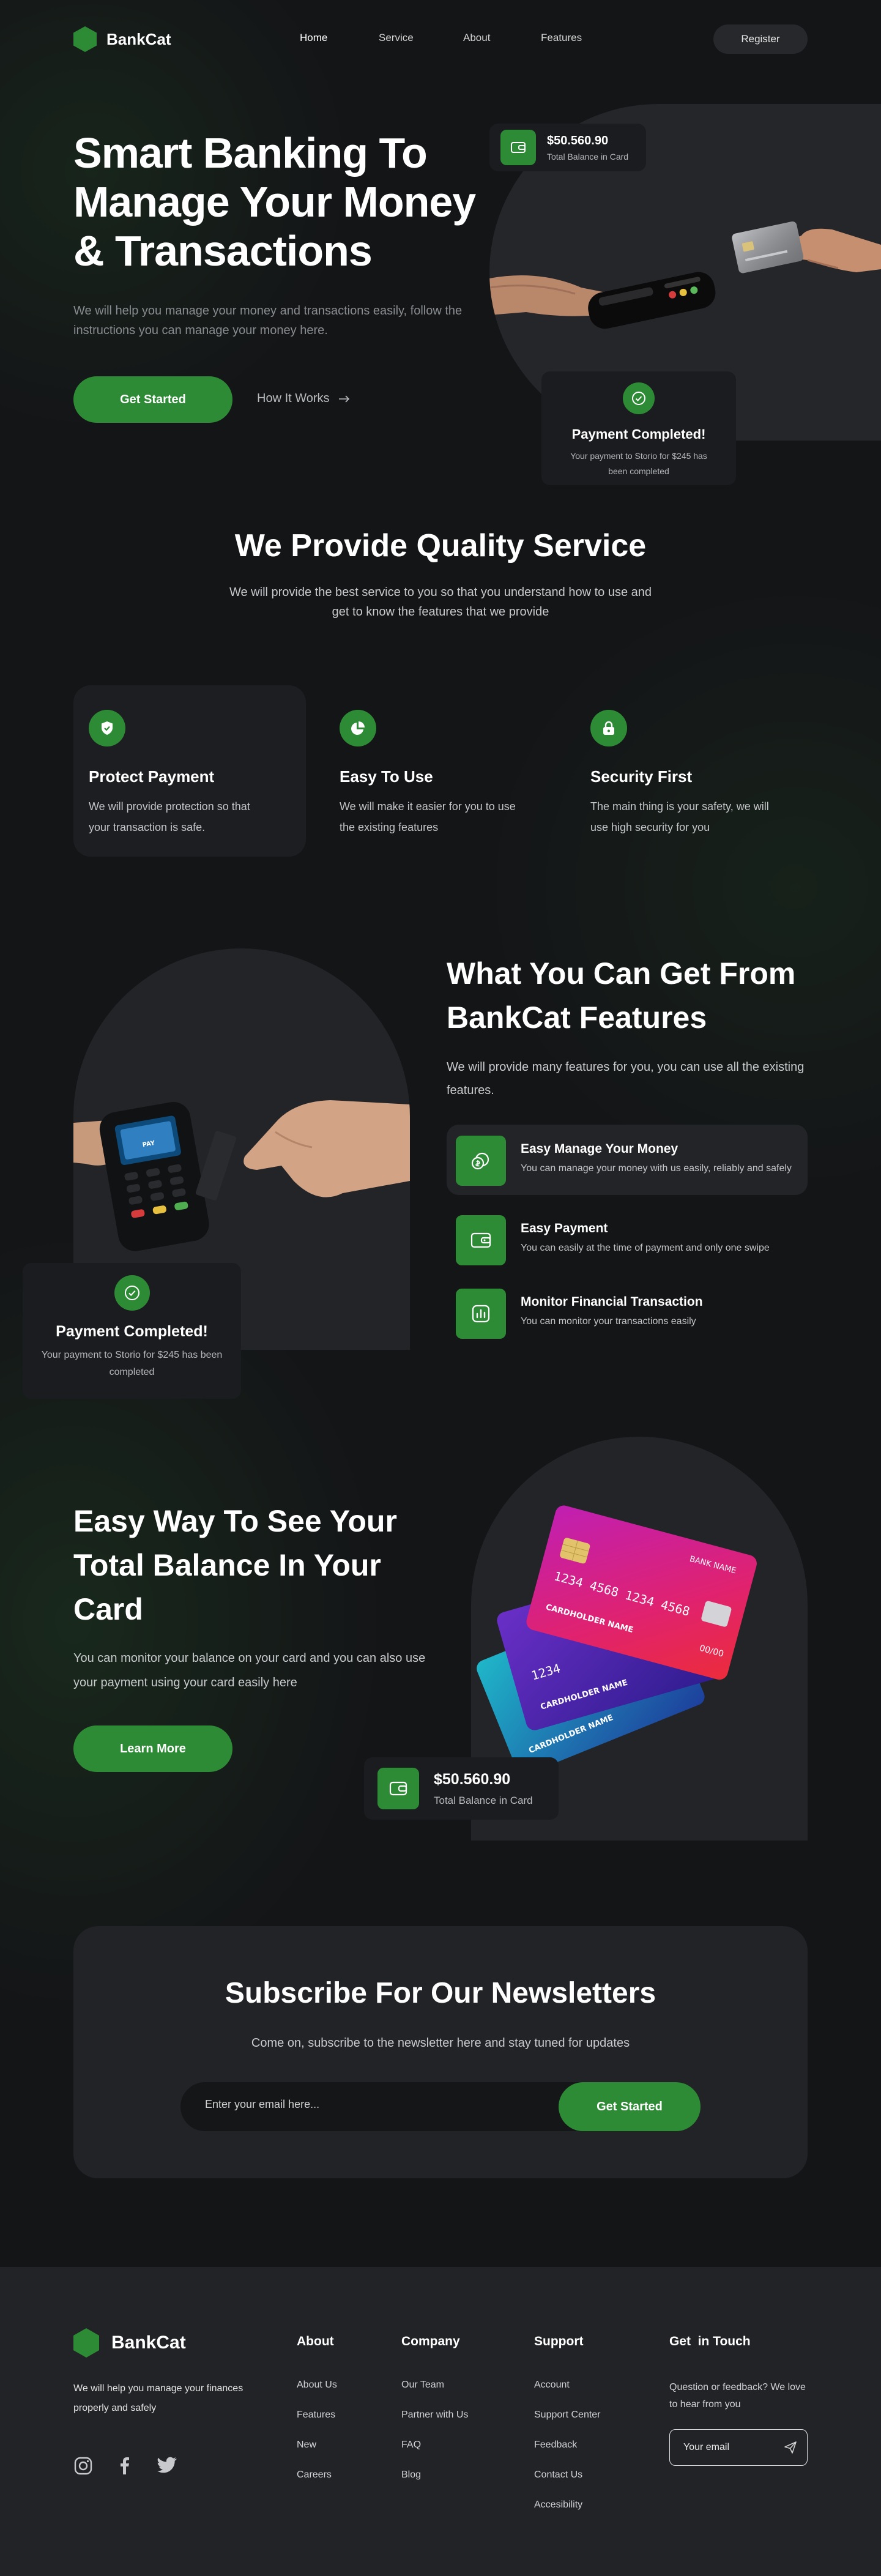 The image size is (881, 2576). Describe the element at coordinates (83, 2466) in the screenshot. I see `instagram-icon` at that location.